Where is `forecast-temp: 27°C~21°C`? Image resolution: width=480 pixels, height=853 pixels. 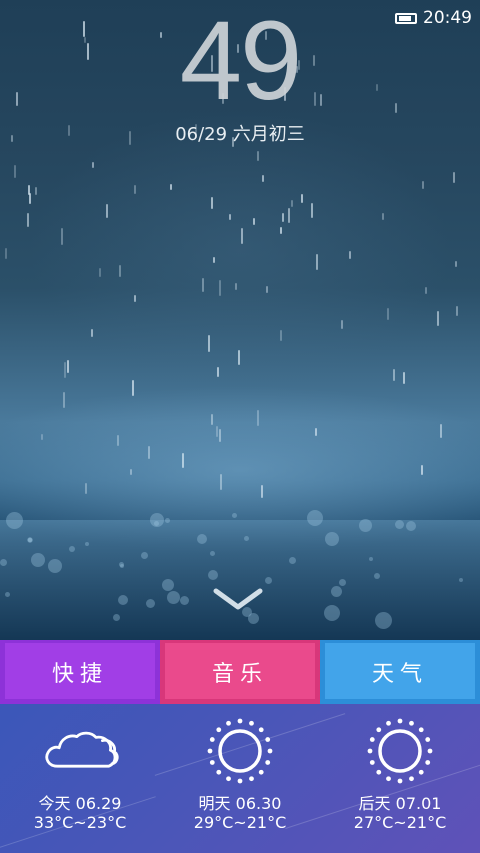
forecast-temp: 27°C~21°C is located at coordinates (400, 822).